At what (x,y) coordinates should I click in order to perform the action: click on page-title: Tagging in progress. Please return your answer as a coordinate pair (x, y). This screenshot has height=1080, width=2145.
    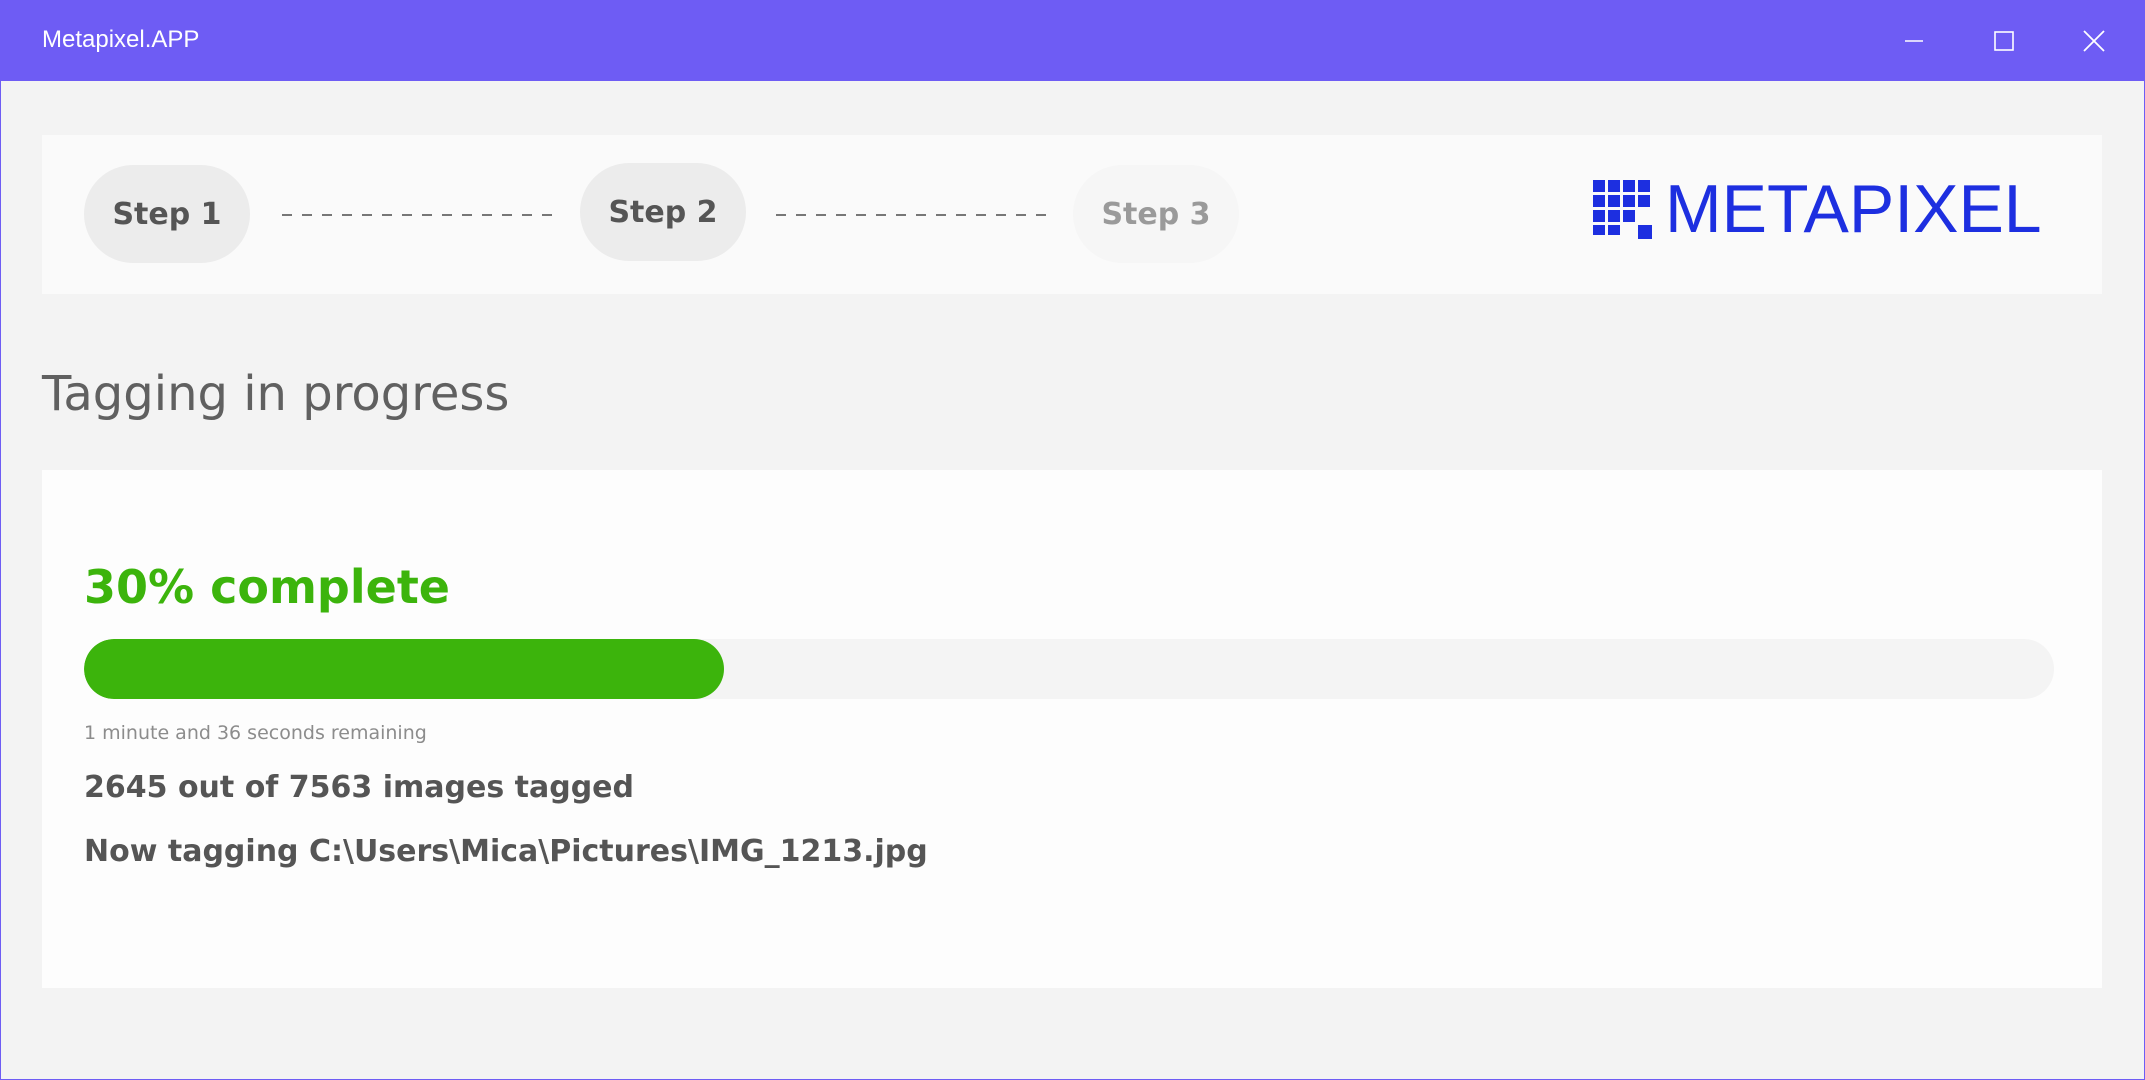
    Looking at the image, I should click on (276, 394).